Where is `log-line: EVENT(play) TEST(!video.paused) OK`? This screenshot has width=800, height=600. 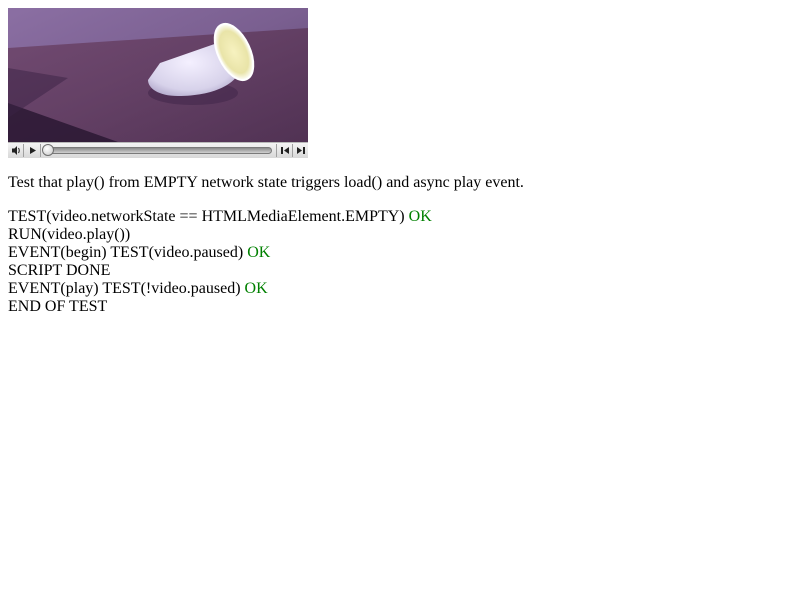 log-line: EVENT(play) TEST(!video.paused) OK is located at coordinates (220, 289).